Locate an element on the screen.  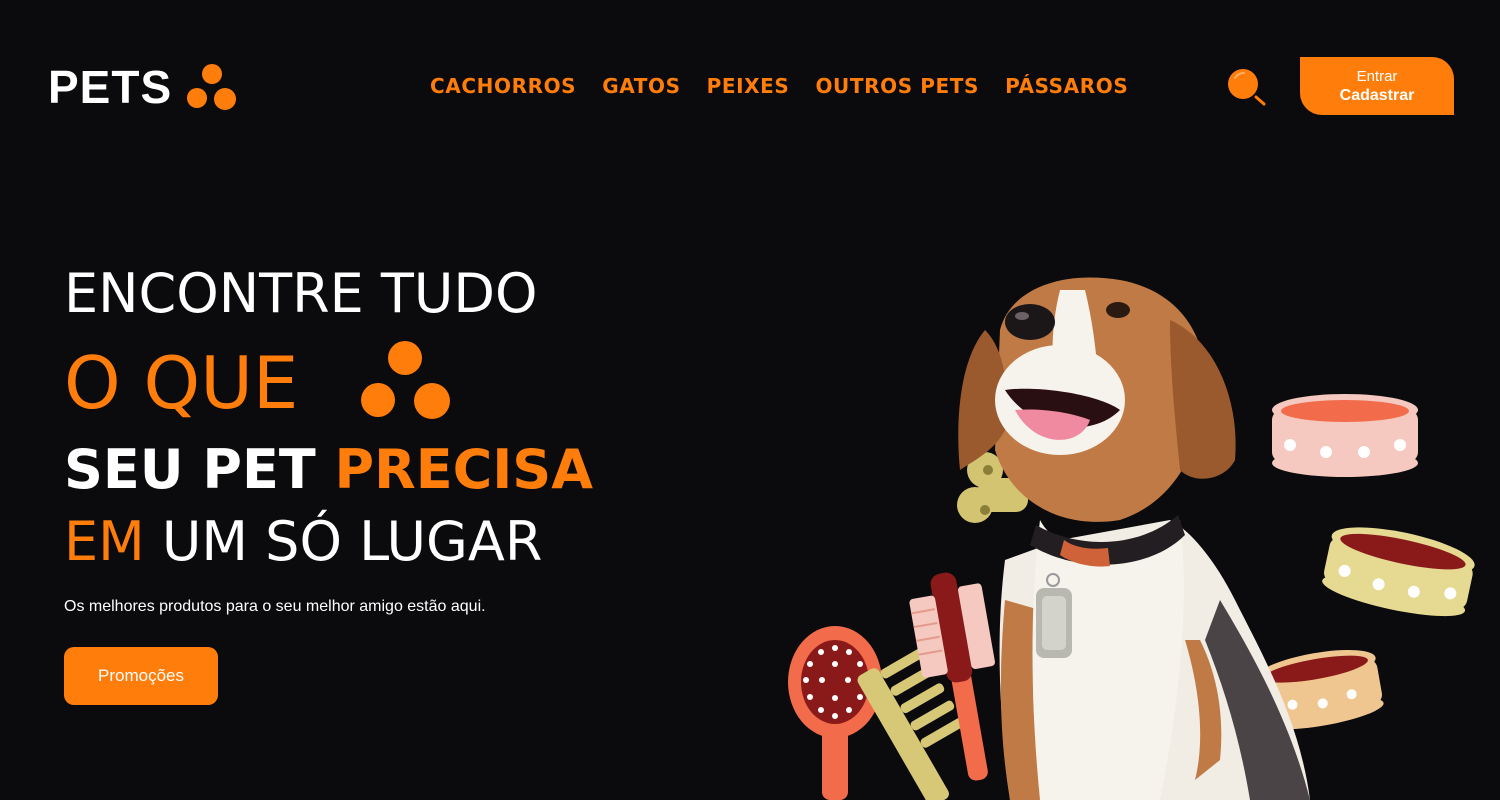
nav-item-cachorros: CACHORROS is located at coordinates (503, 86).